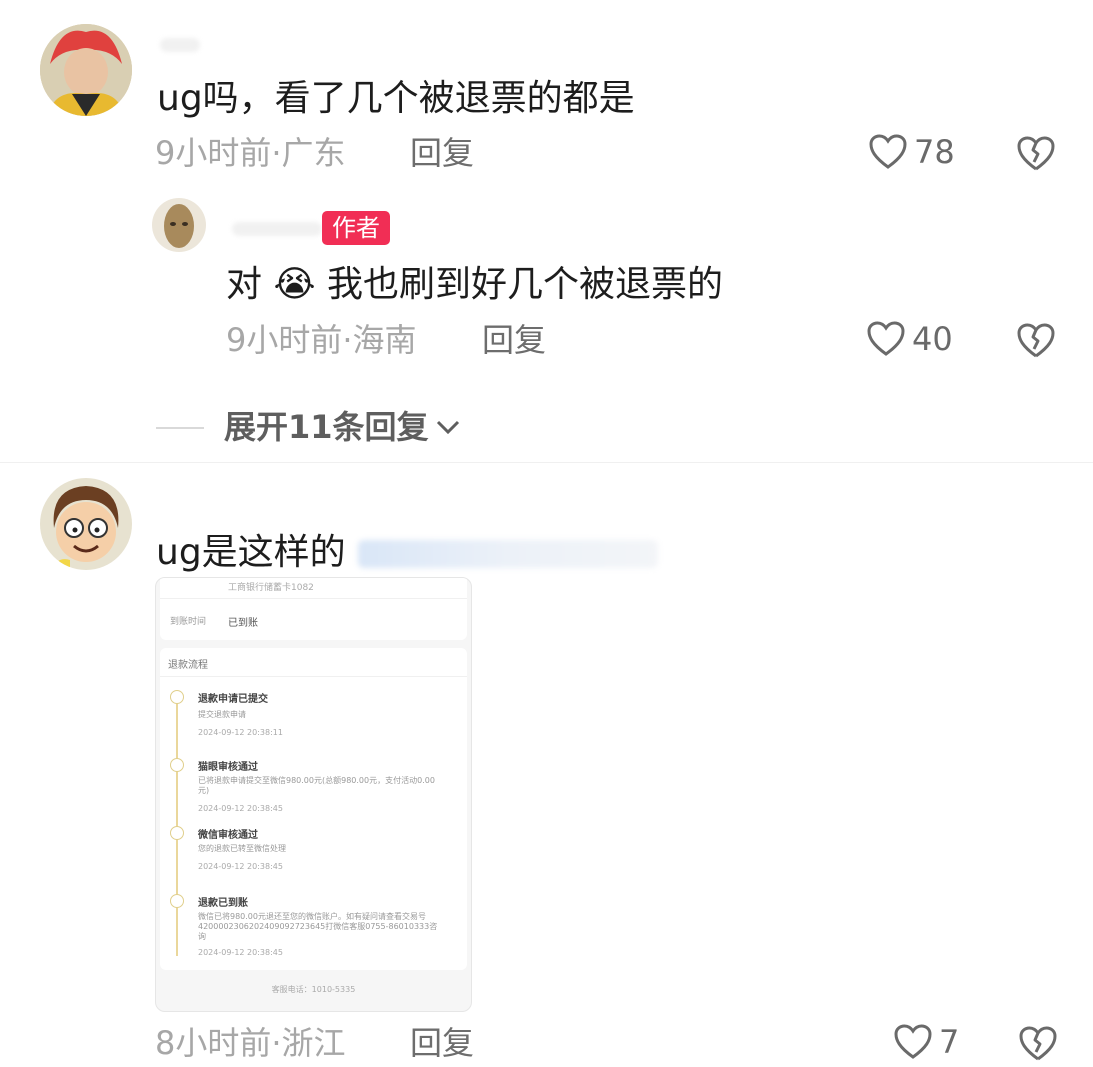  What do you see at coordinates (222, 714) in the screenshot?
I see `step-desc: 提交退款申请` at bounding box center [222, 714].